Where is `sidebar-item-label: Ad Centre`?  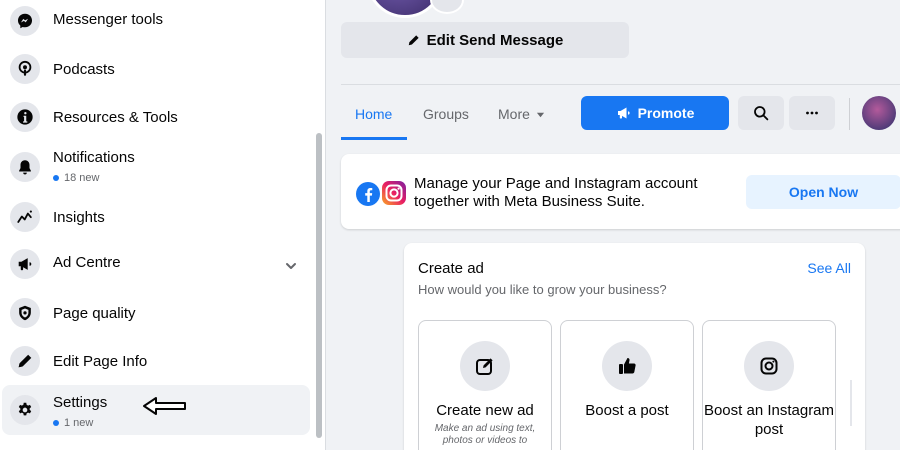
sidebar-item-label: Ad Centre is located at coordinates (87, 262).